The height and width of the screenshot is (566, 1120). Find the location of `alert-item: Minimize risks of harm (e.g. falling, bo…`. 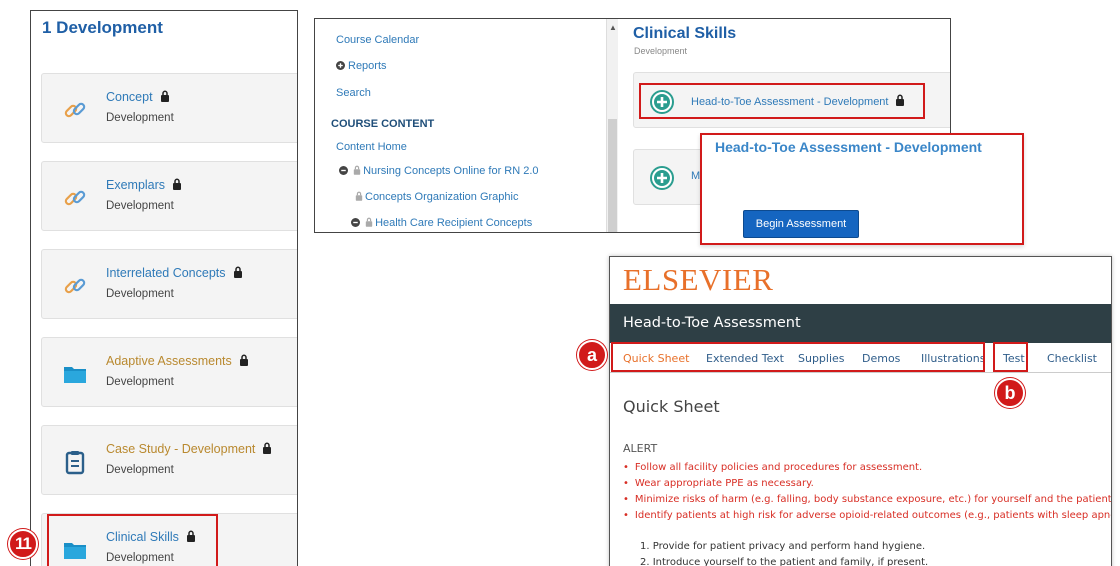

alert-item: Minimize risks of harm (e.g. falling, bo… is located at coordinates (867, 502).